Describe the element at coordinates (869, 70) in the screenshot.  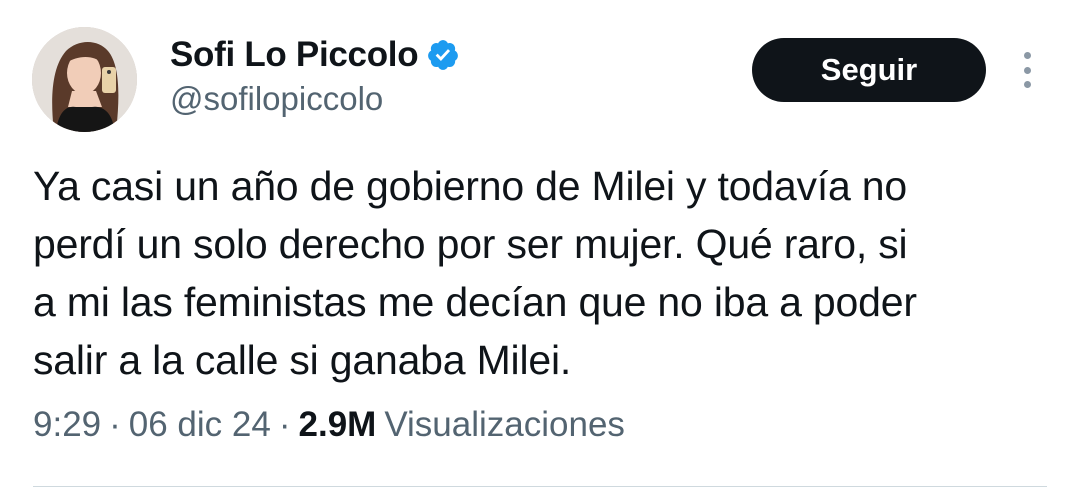
I see `follow-button: Seguir` at that location.